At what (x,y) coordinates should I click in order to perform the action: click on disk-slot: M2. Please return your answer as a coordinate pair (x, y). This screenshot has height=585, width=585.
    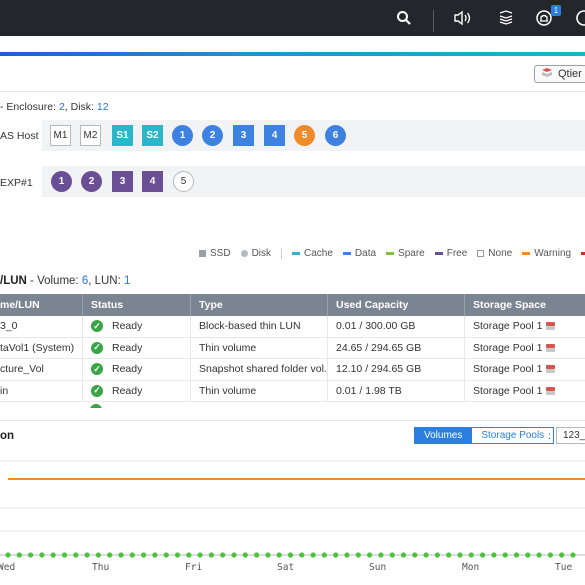
    Looking at the image, I should click on (90, 135).